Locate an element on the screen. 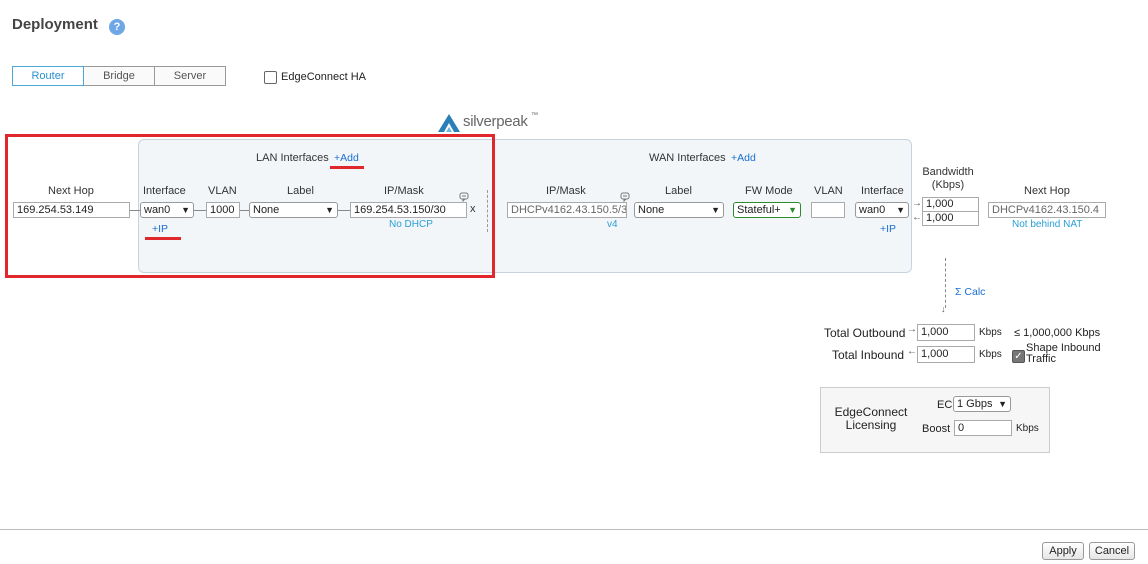 The width and height of the screenshot is (1148, 564). total-outbound-limit: ≤ 1,000,000 Kbps is located at coordinates (1057, 333).